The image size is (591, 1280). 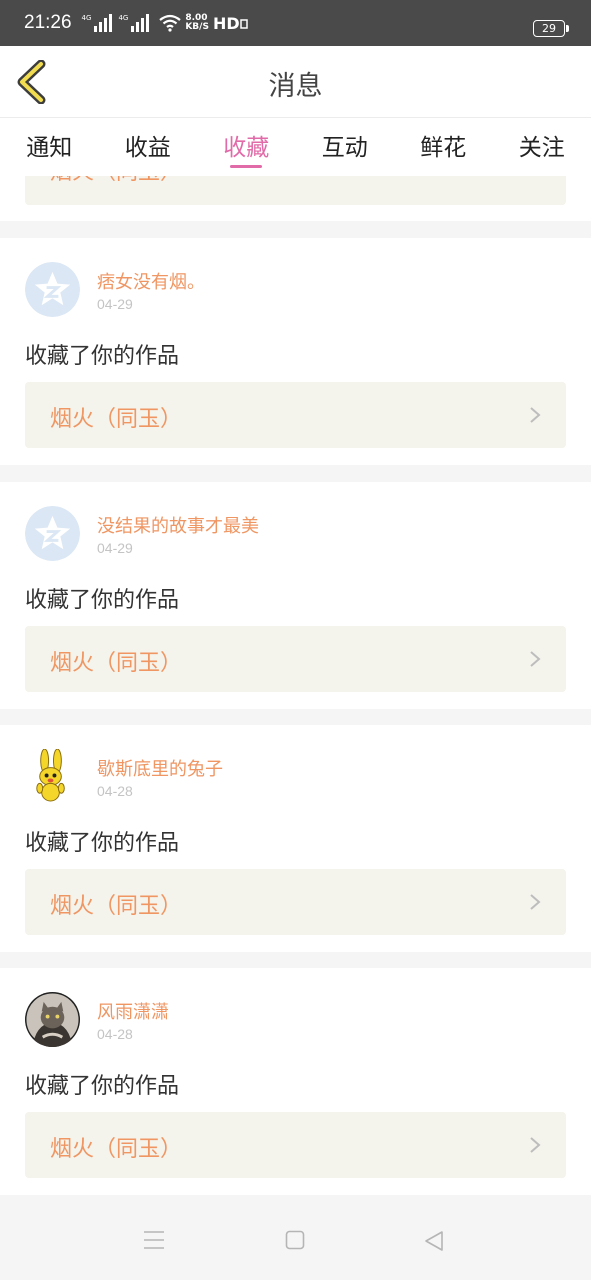 What do you see at coordinates (52, 1019) in the screenshot?
I see `cat-photo-avatar` at bounding box center [52, 1019].